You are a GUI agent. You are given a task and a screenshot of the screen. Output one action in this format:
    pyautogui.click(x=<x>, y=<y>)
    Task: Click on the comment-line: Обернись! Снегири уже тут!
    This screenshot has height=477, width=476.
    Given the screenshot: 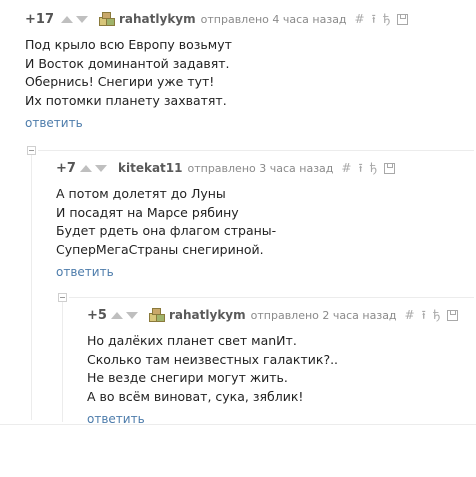 What is the action you would take?
    pyautogui.click(x=120, y=82)
    